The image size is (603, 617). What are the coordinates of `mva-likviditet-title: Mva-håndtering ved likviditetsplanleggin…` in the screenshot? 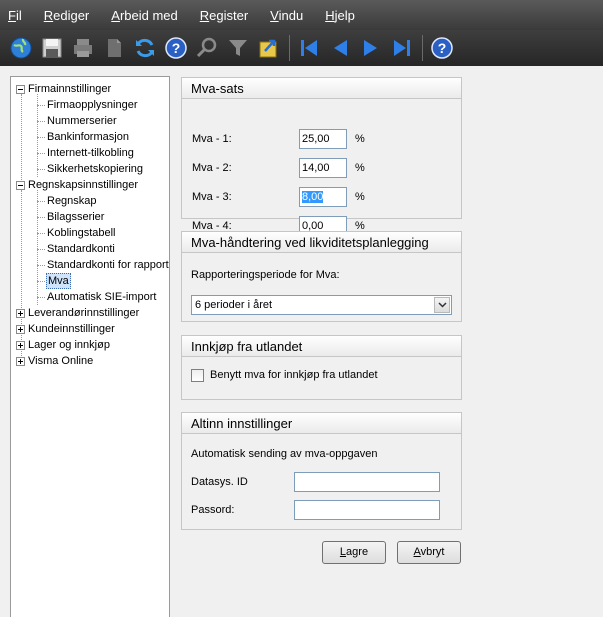 It's located at (321, 242).